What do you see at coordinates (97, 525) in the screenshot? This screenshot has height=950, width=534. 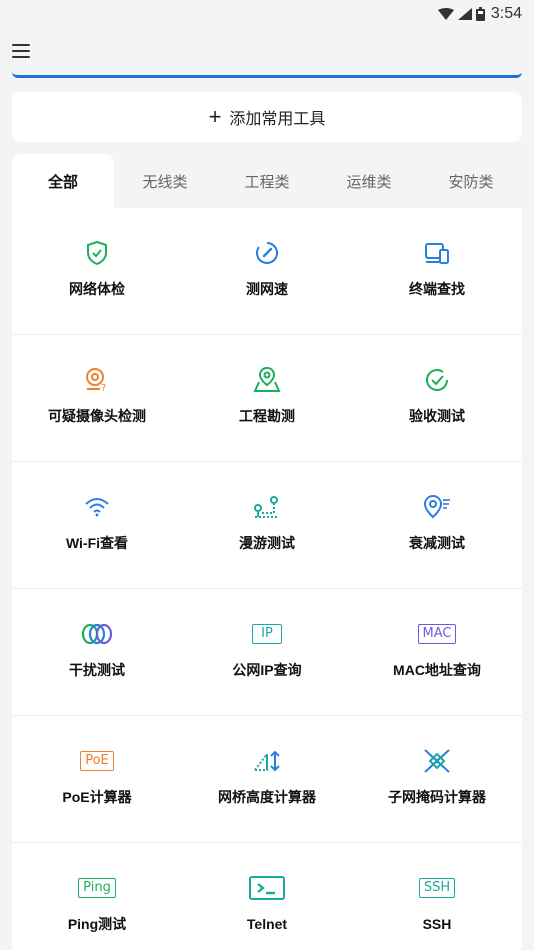 I see `tool-wifi-view: Wi-Fi查看` at bounding box center [97, 525].